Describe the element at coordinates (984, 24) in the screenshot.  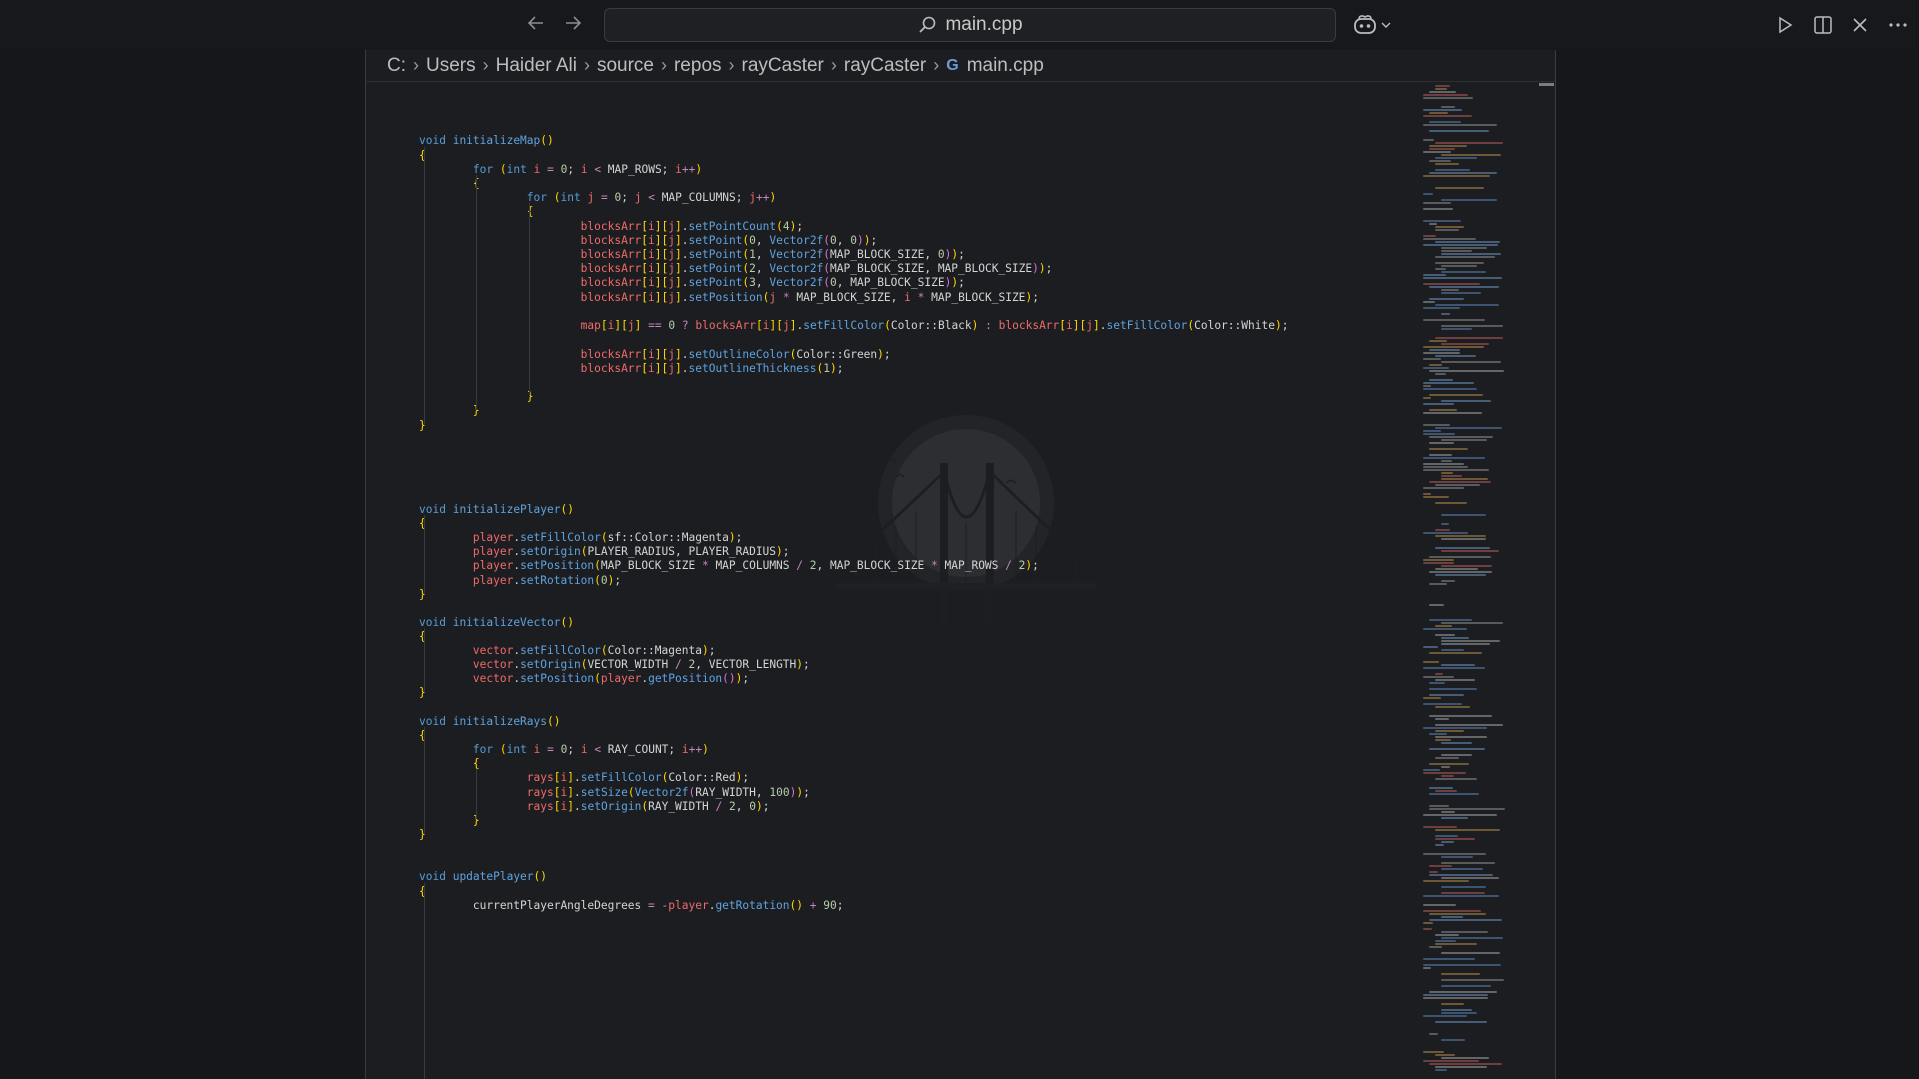
I see `search-label: main.cpp` at that location.